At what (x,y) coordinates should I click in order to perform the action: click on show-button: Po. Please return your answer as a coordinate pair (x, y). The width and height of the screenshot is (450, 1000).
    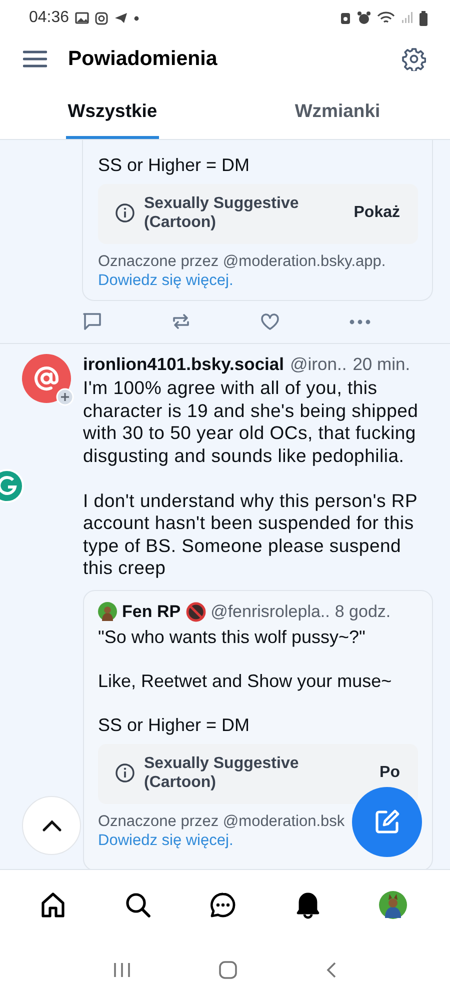
    Looking at the image, I should click on (390, 773).